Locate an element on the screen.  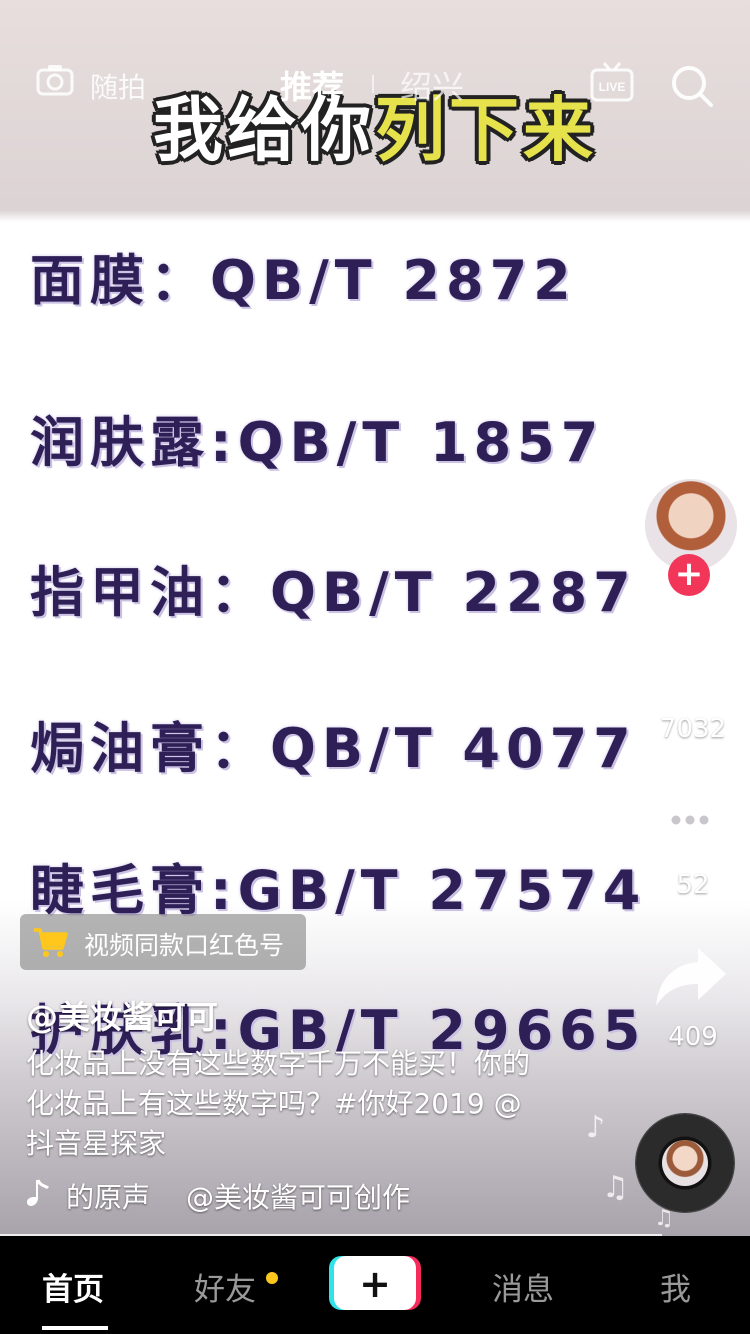
tab-divider is located at coordinates (373, 84).